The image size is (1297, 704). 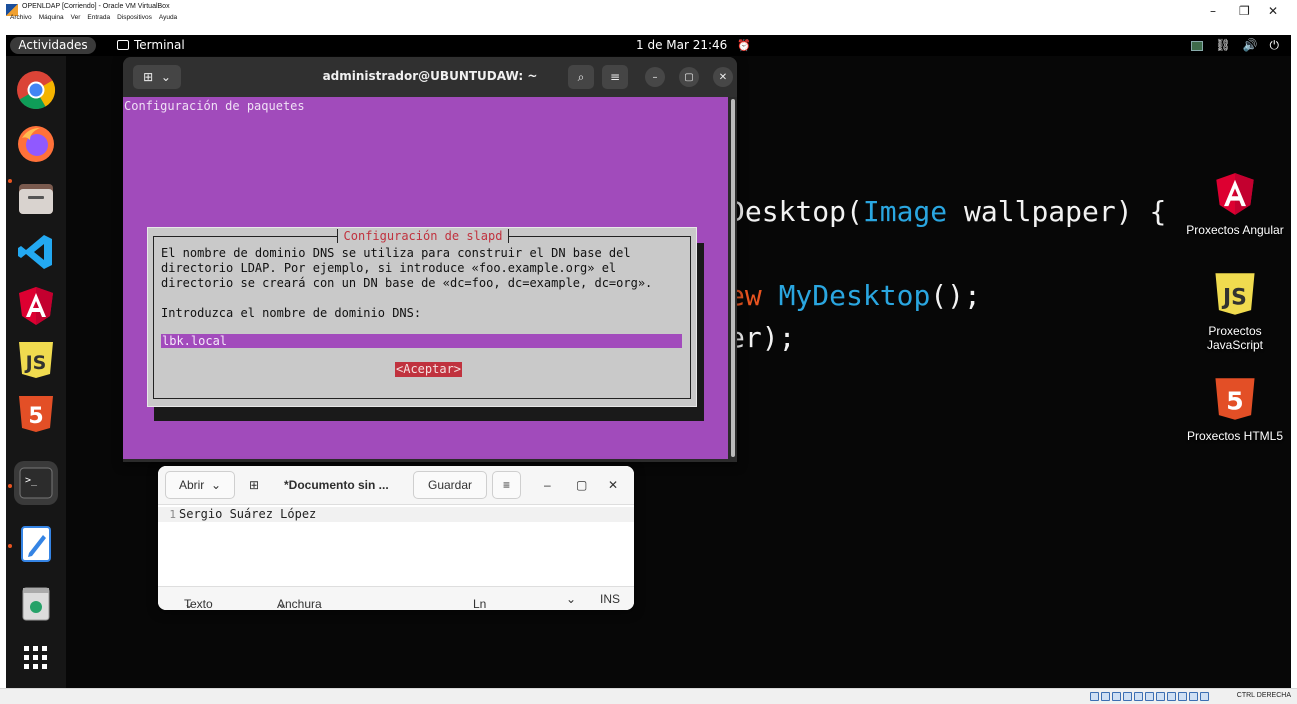 I want to click on dock-firefox, so click(x=36, y=144).